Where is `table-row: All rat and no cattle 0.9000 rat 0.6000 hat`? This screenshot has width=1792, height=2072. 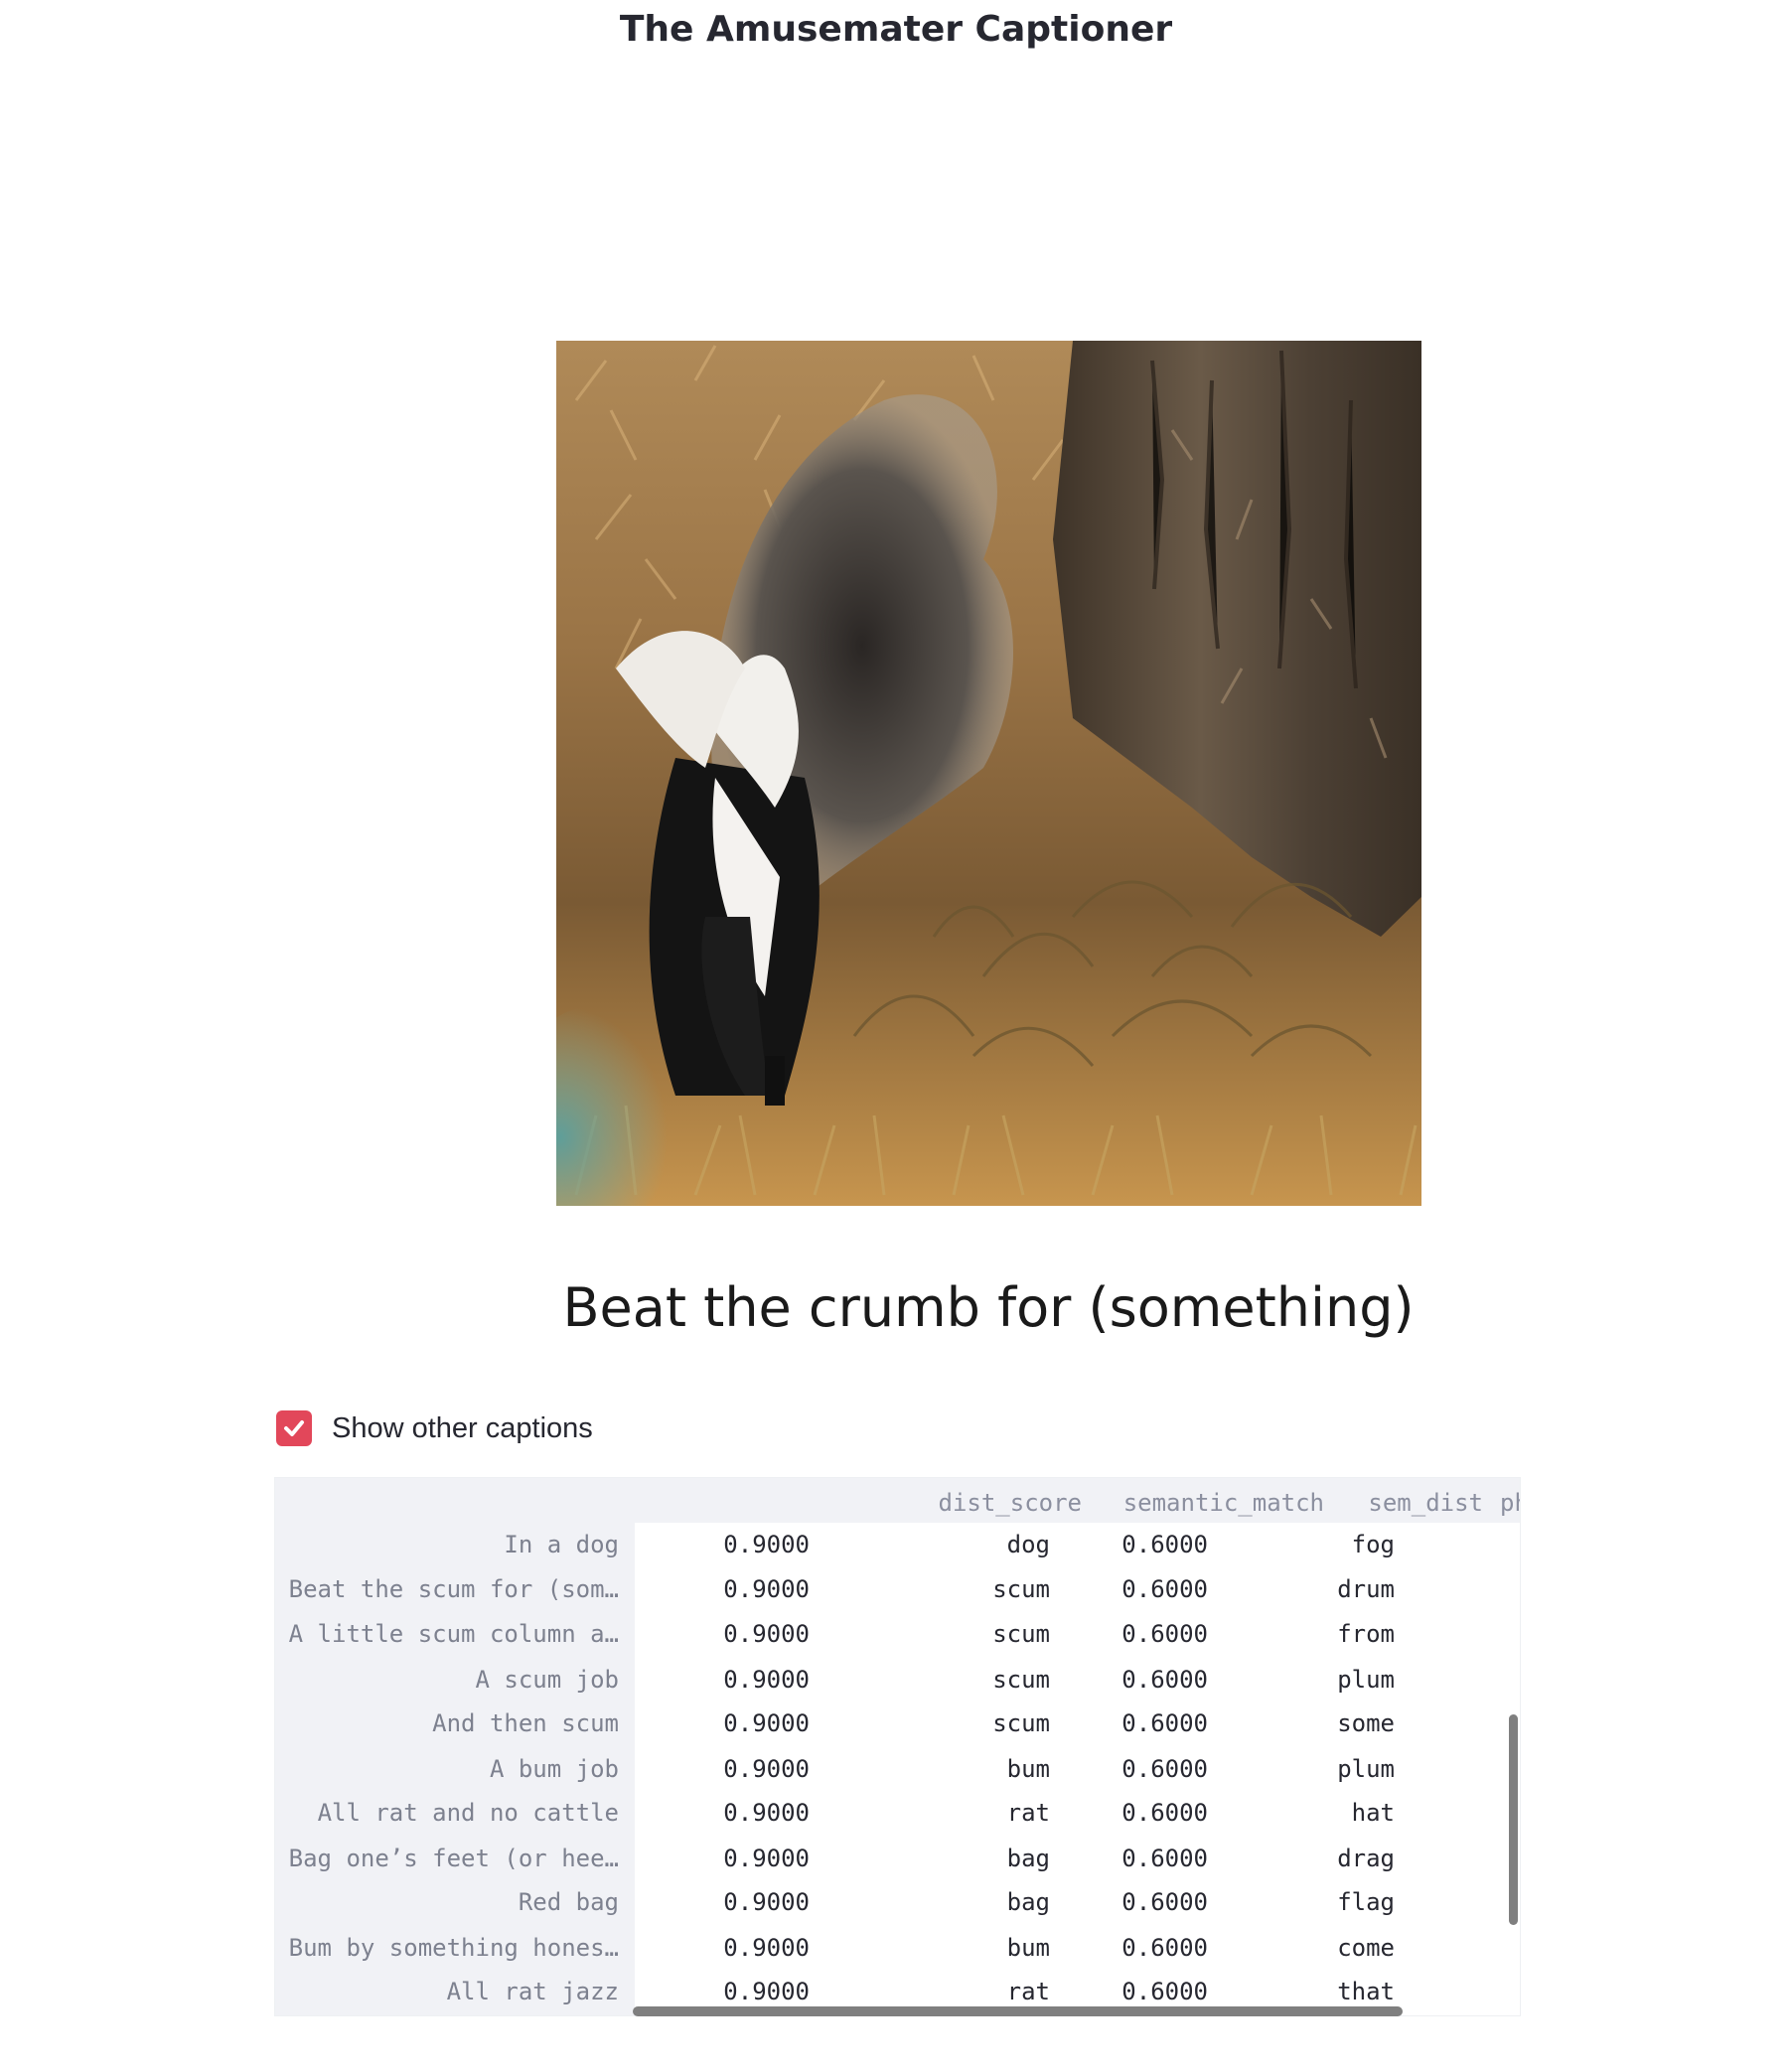
table-row: All rat and no cattle 0.9000 rat 0.6000 hat is located at coordinates (898, 1813).